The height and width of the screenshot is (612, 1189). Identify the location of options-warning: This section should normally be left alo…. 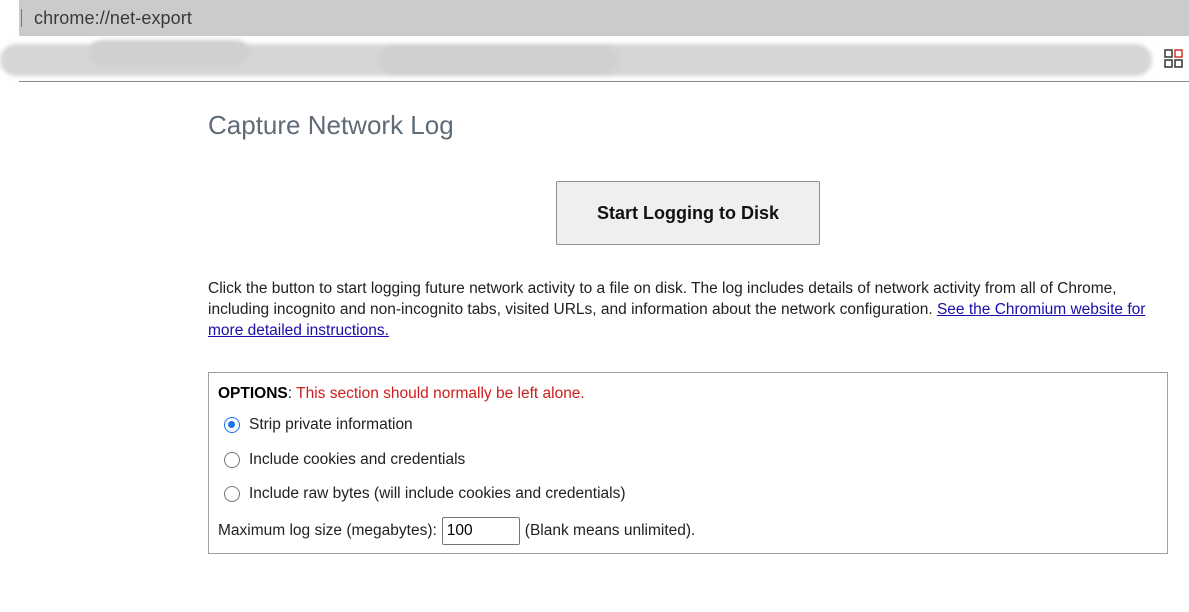
(440, 393).